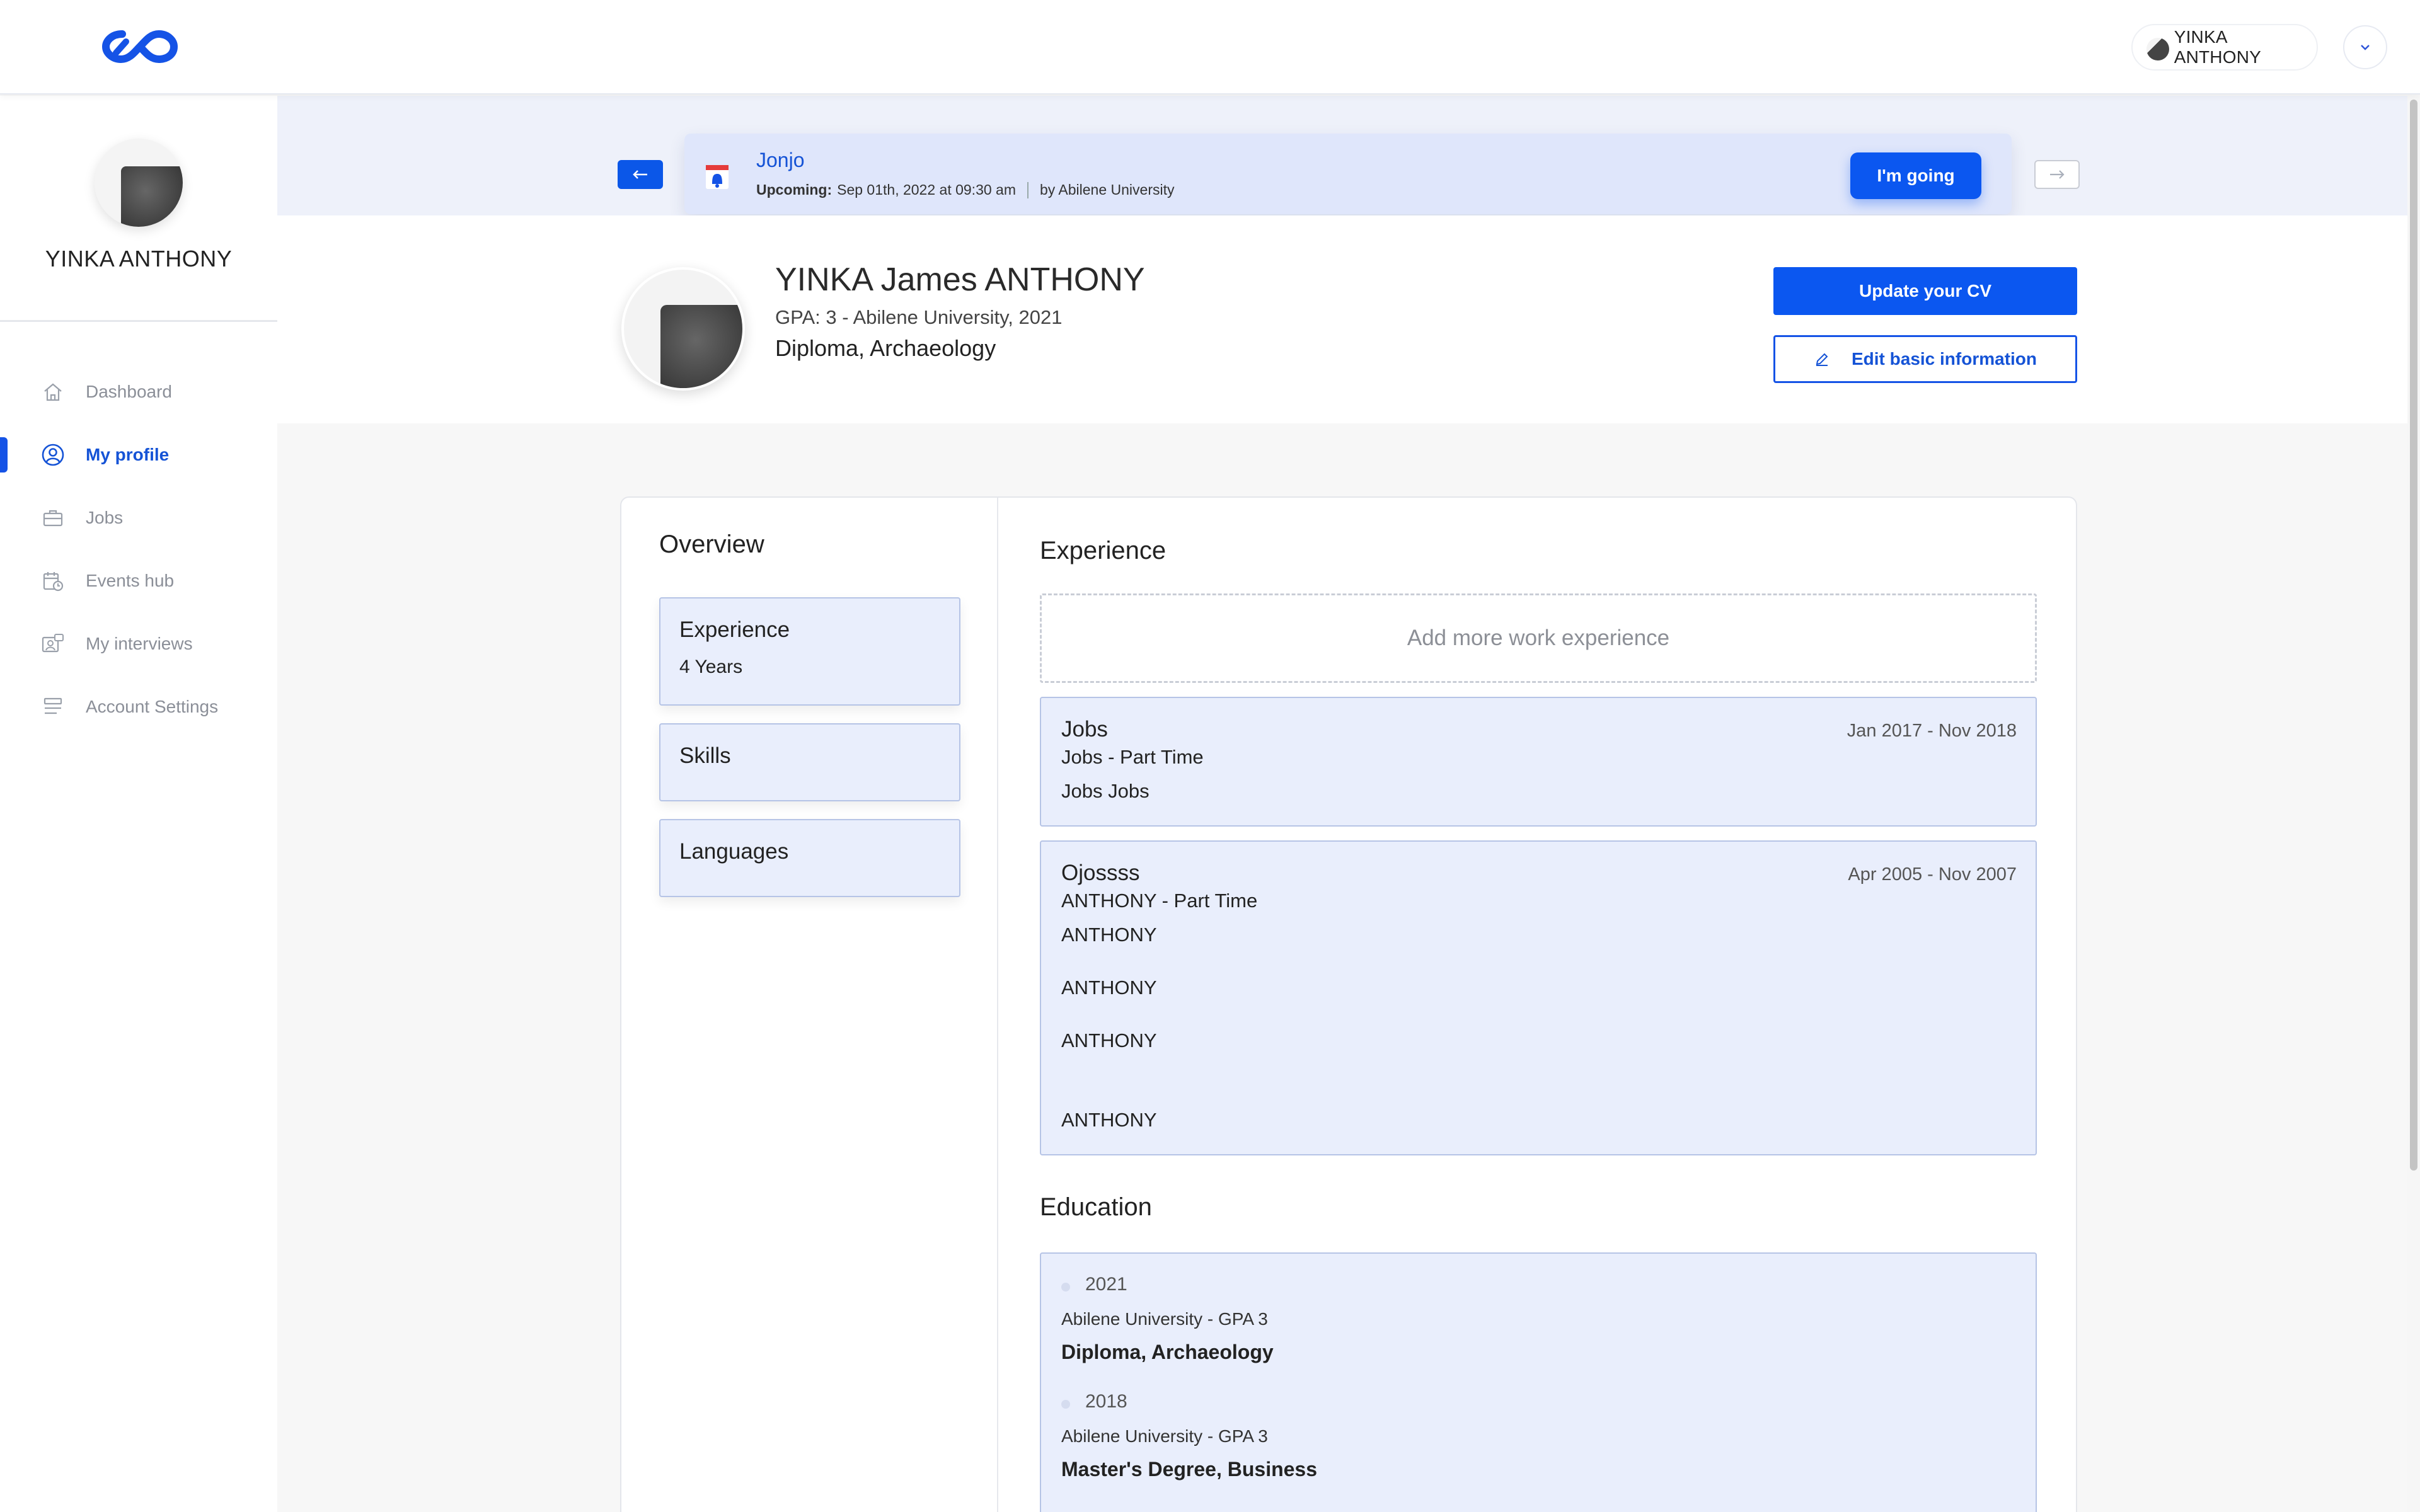  What do you see at coordinates (1159, 901) in the screenshot?
I see `experience-line: ANTHONY - Part Time` at bounding box center [1159, 901].